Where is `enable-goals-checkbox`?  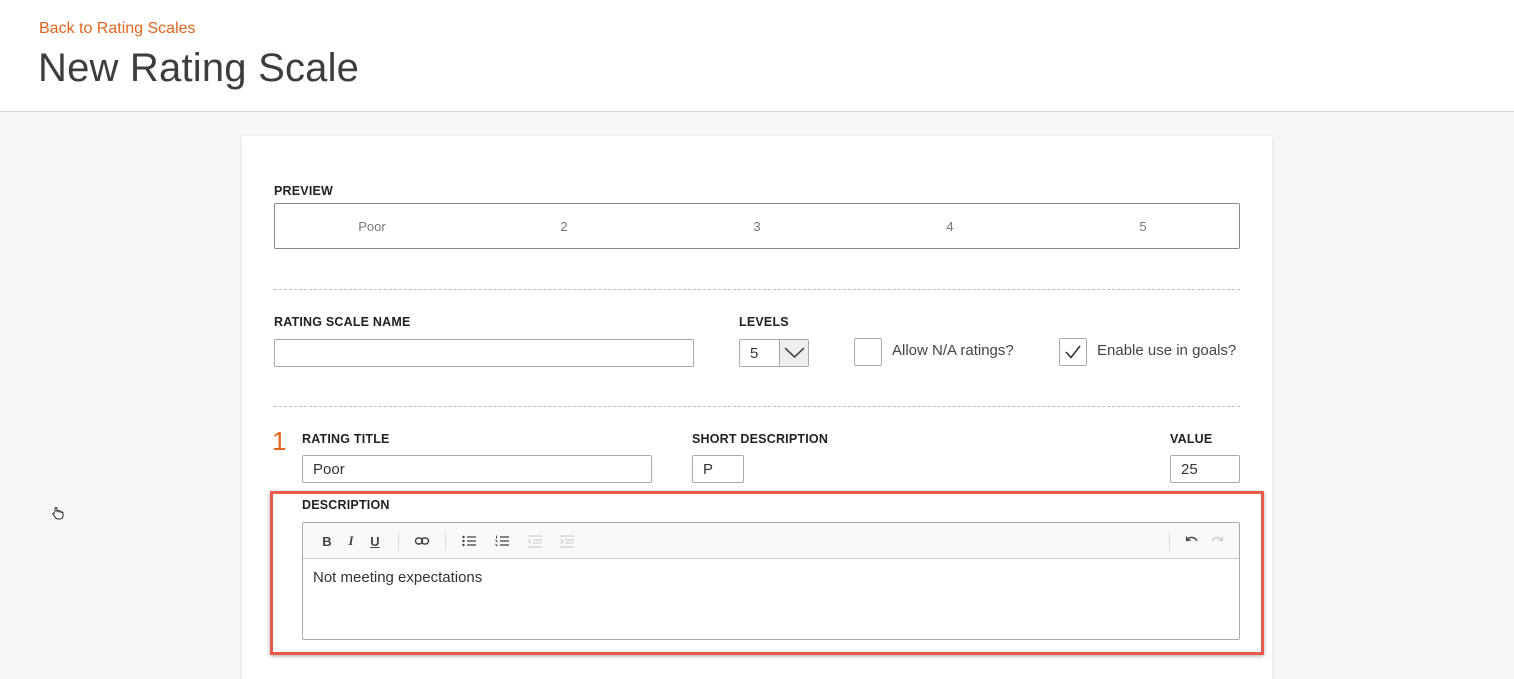
enable-goals-checkbox is located at coordinates (1073, 352).